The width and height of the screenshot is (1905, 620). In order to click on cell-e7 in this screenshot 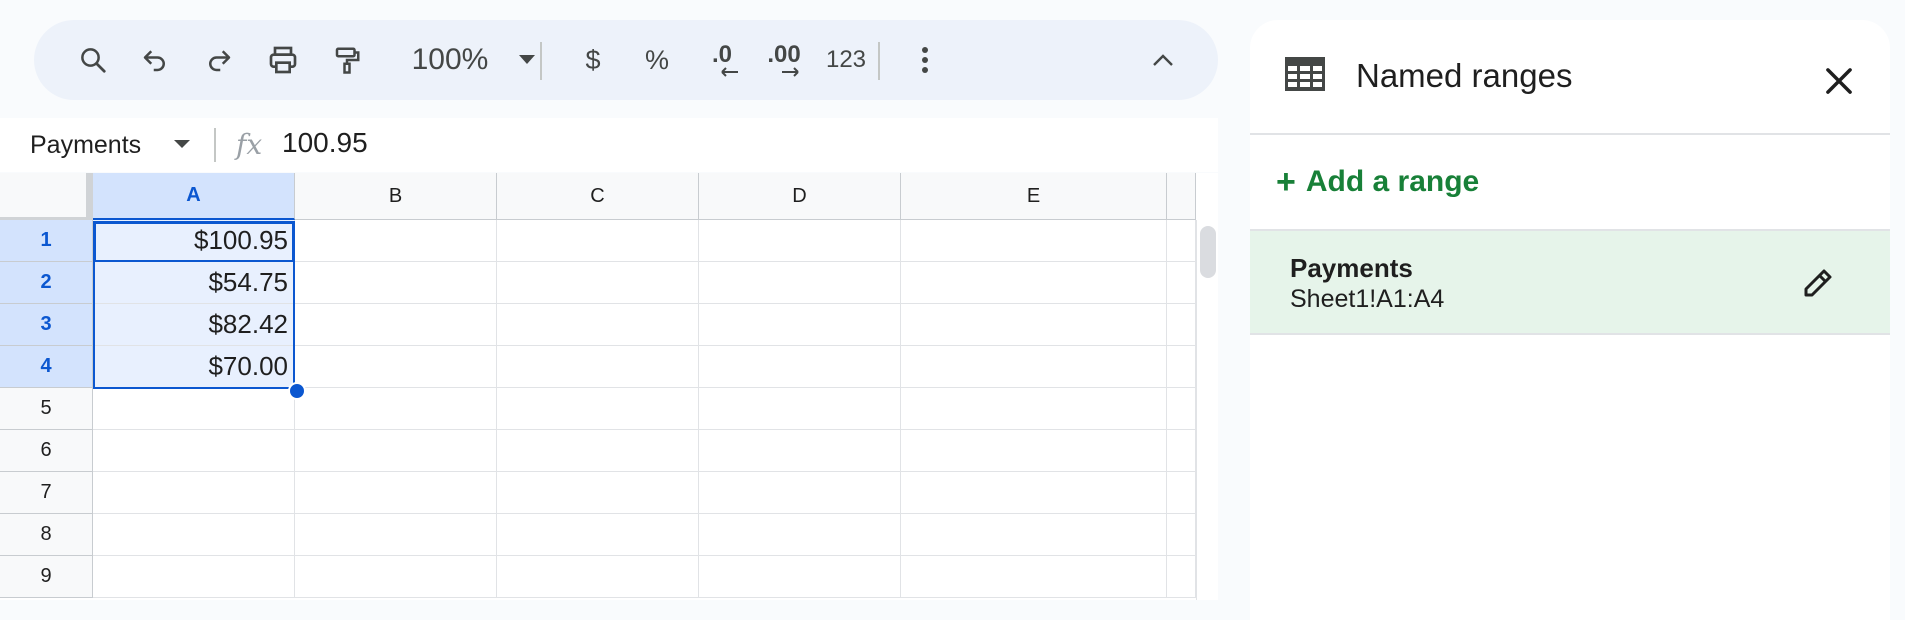, I will do `click(1034, 493)`.